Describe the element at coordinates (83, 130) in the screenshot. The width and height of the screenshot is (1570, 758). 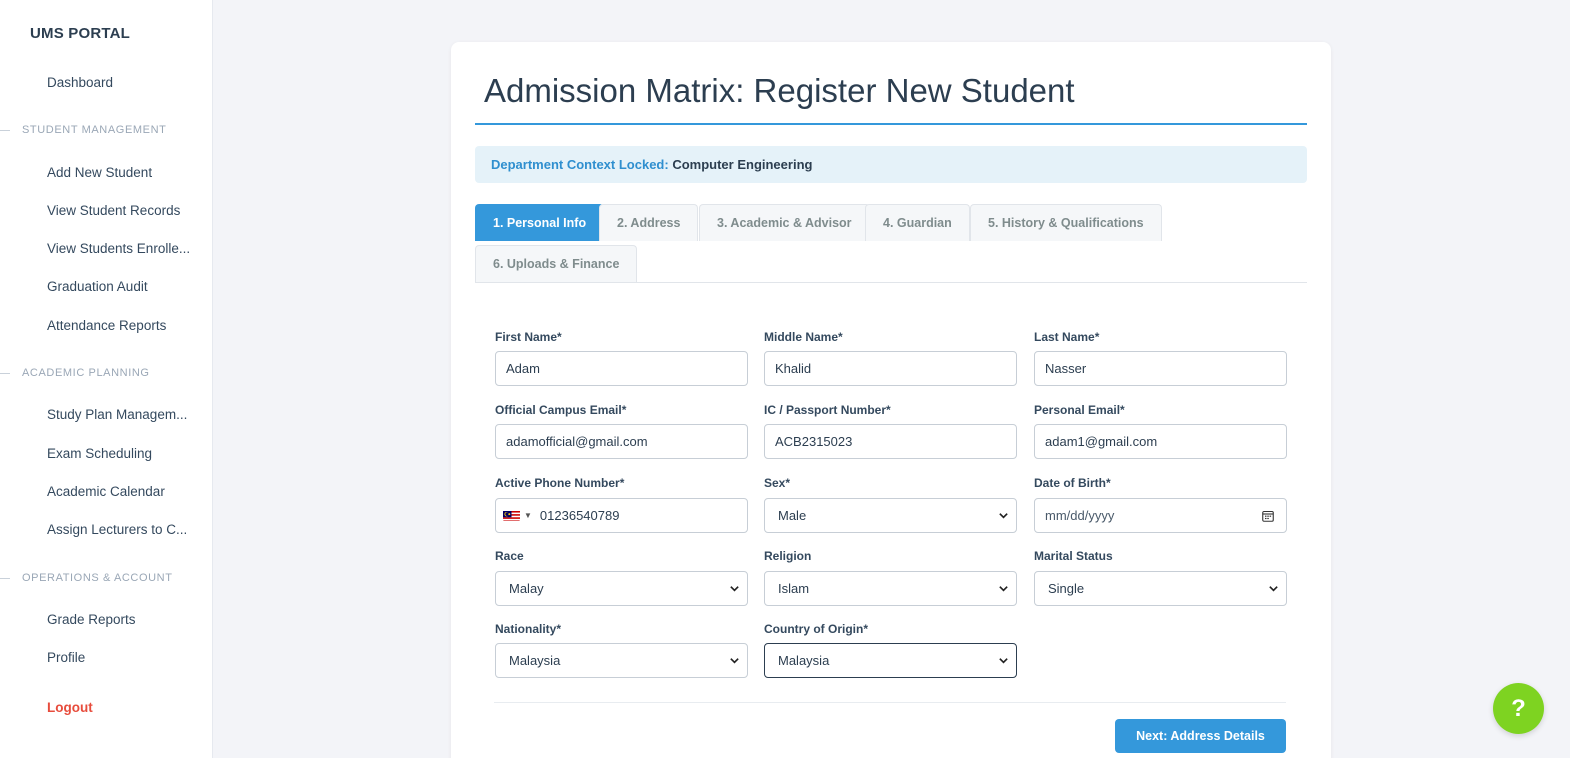
I see `section-label-student-management: STUDENT MANAGEMENT` at that location.